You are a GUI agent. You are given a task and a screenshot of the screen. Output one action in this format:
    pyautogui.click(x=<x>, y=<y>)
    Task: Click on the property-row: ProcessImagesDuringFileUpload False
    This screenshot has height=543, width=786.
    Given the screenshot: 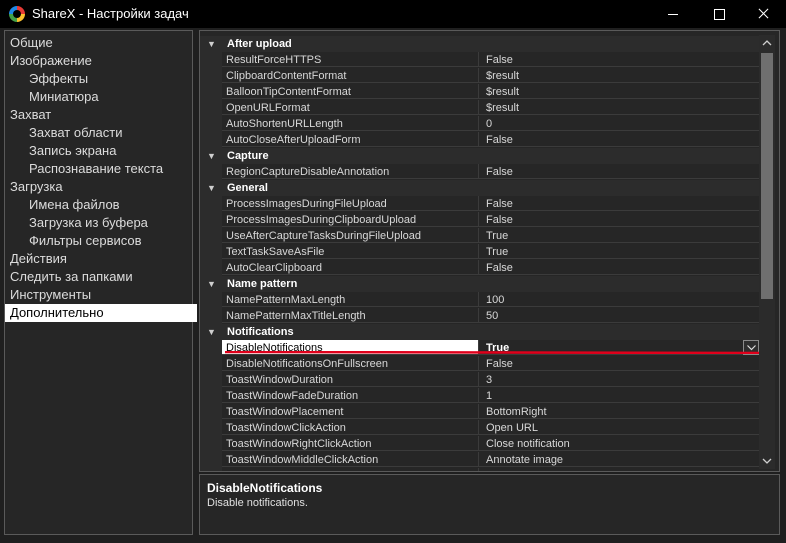 What is the action you would take?
    pyautogui.click(x=480, y=204)
    